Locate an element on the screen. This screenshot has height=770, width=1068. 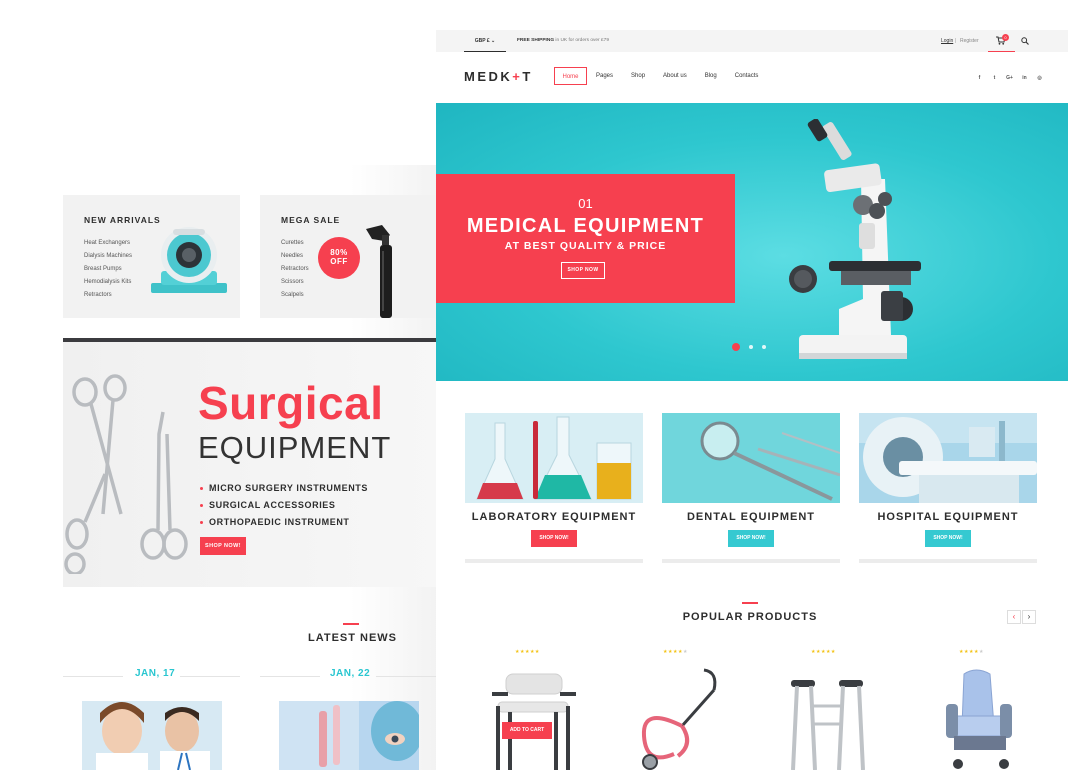
carousel-prev-button: ‹ is located at coordinates (1014, 617).